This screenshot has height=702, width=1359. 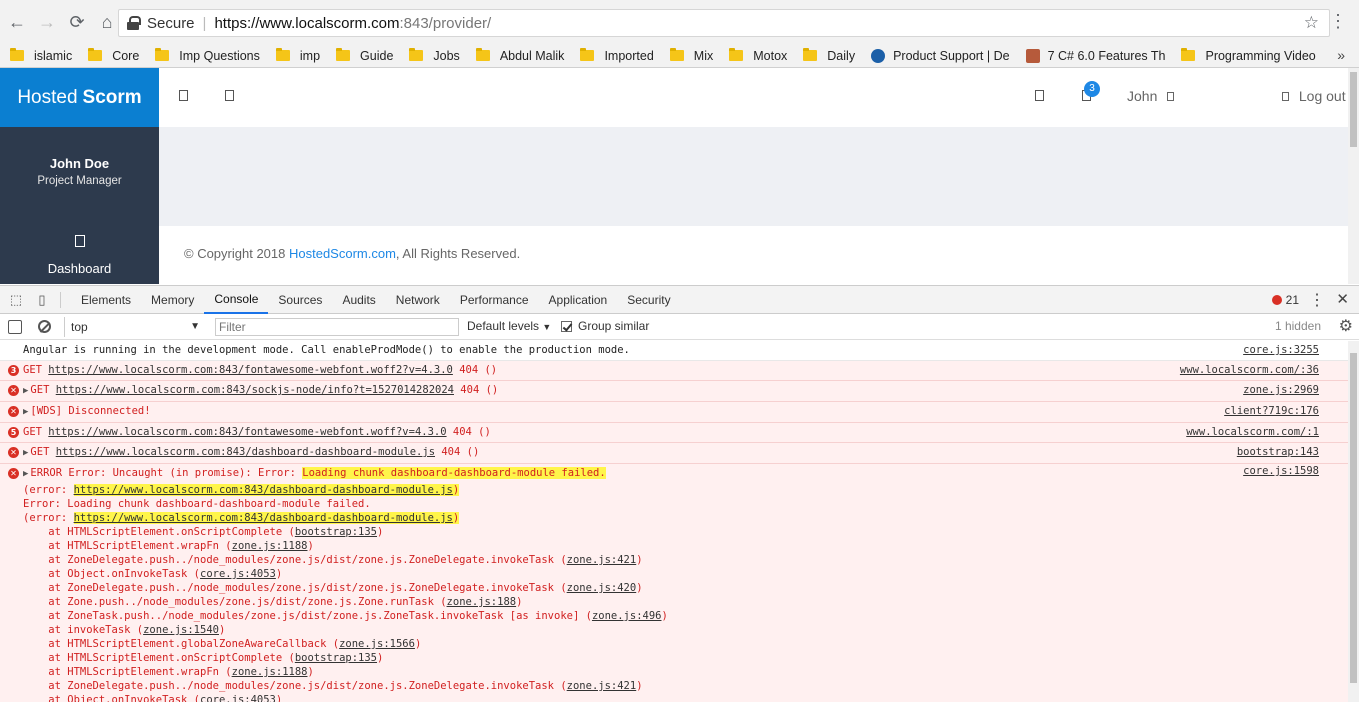 What do you see at coordinates (126, 55) in the screenshot?
I see `bookmark-label: Core` at bounding box center [126, 55].